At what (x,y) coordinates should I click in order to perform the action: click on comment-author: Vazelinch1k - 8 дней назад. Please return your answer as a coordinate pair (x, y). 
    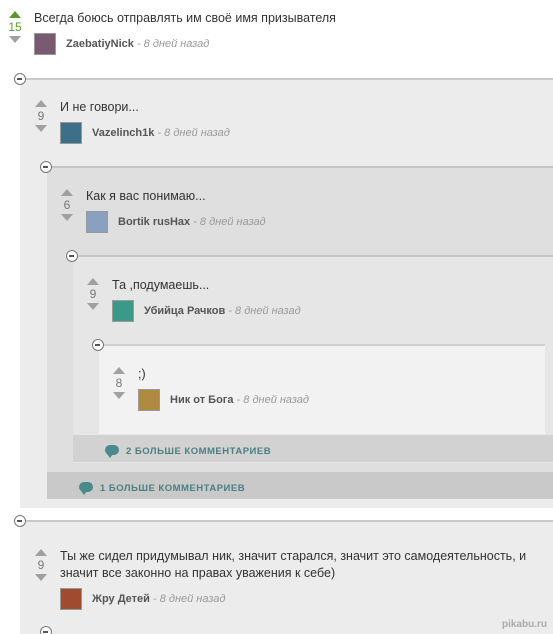
    Looking at the image, I should click on (161, 133).